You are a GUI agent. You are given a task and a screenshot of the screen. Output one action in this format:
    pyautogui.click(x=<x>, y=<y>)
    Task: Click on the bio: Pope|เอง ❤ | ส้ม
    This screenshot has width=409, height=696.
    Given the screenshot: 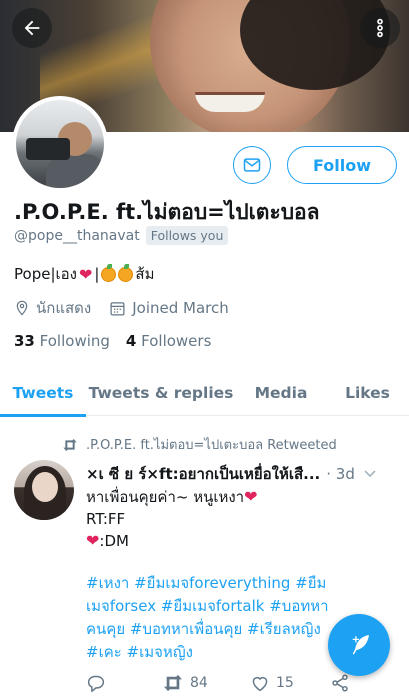 What is the action you would take?
    pyautogui.click(x=84, y=274)
    